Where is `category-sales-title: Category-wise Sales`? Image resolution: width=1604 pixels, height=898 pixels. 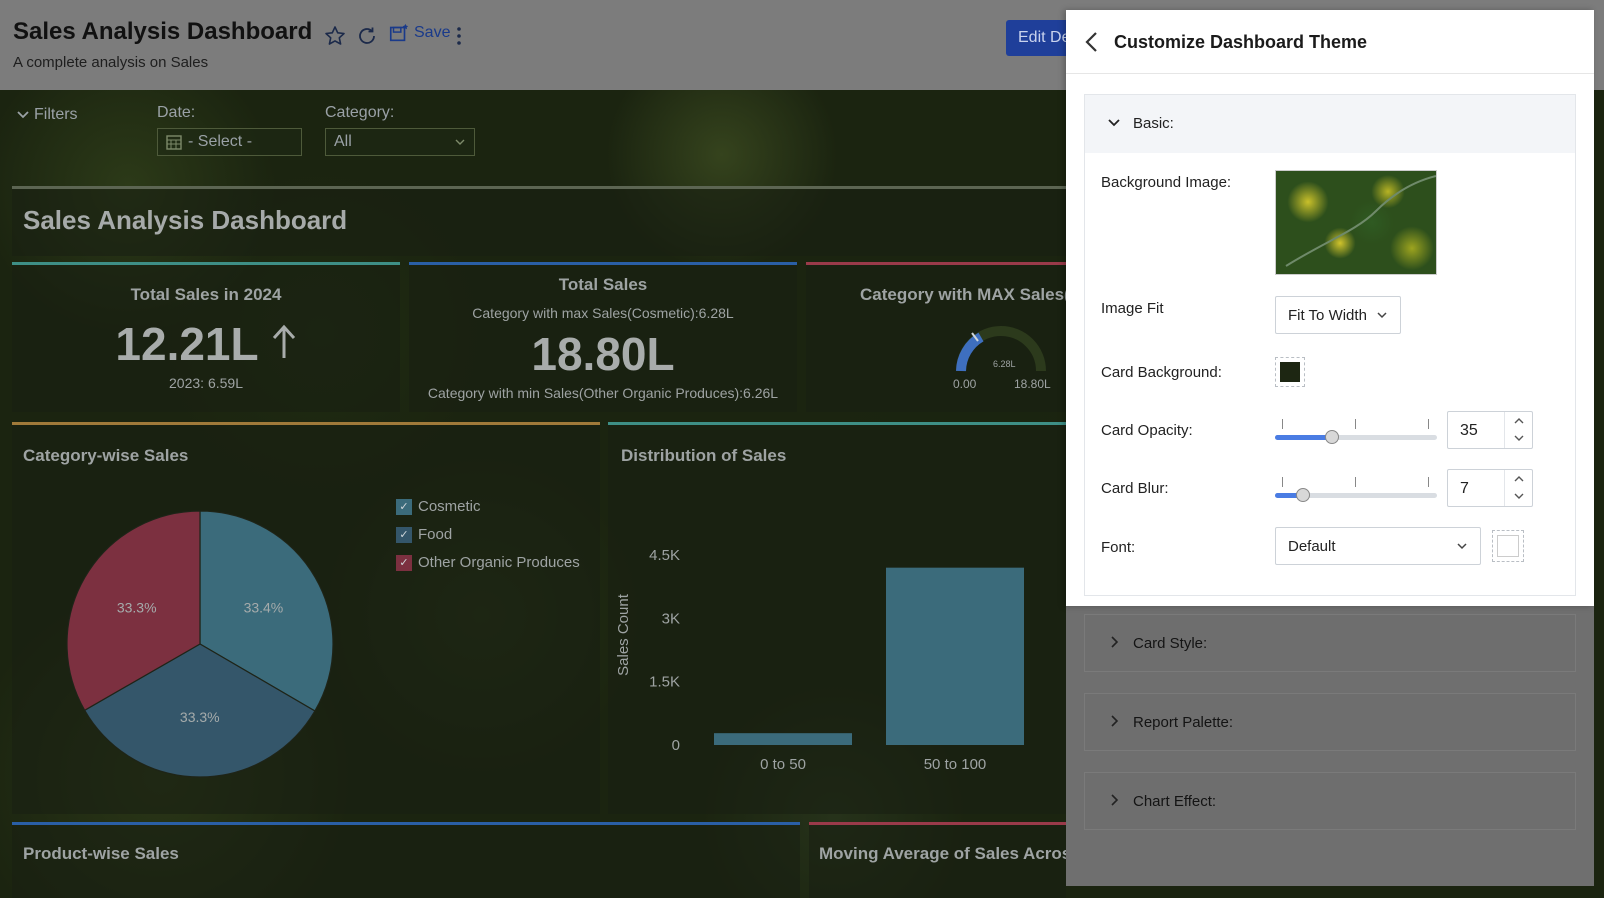
category-sales-title: Category-wise Sales is located at coordinates (106, 455).